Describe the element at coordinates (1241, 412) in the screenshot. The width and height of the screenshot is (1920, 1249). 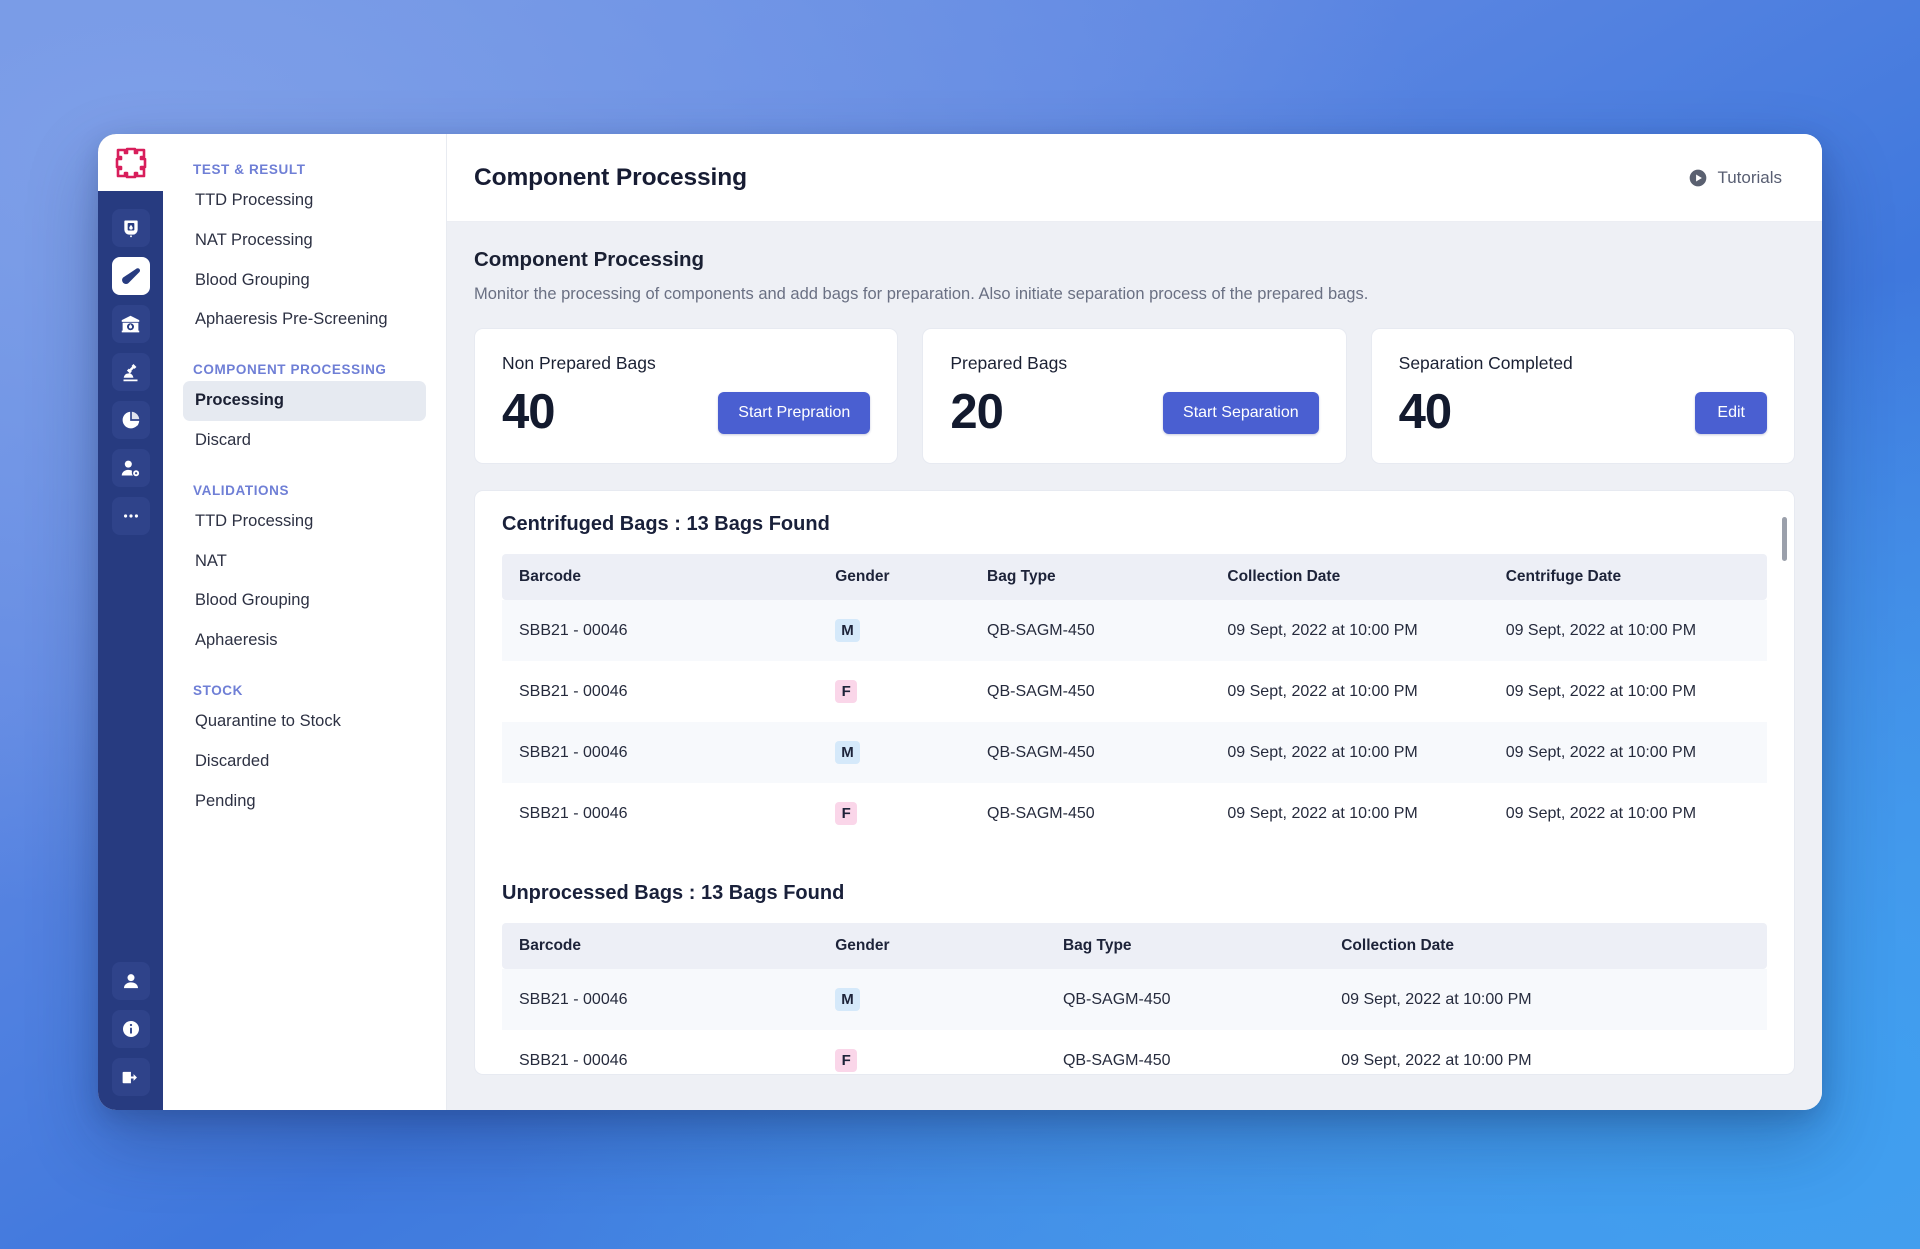
I see `start-separation-button: Start Separation` at that location.